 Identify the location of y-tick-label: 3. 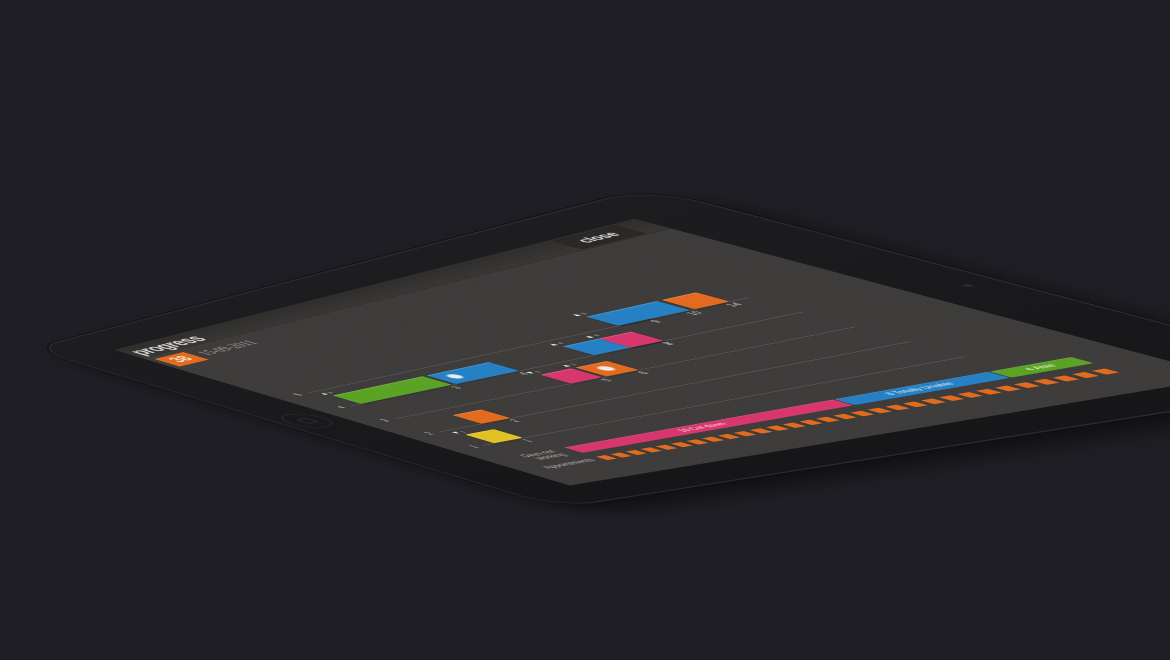
(379, 421).